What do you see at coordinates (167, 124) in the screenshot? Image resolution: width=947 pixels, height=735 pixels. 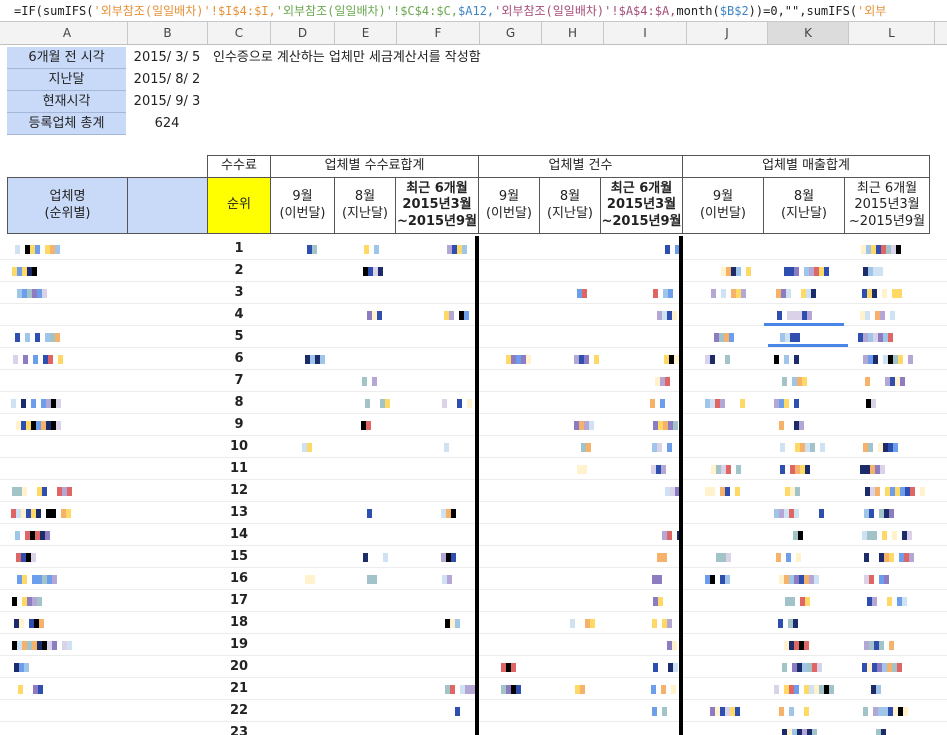 I see `info-value: 624` at bounding box center [167, 124].